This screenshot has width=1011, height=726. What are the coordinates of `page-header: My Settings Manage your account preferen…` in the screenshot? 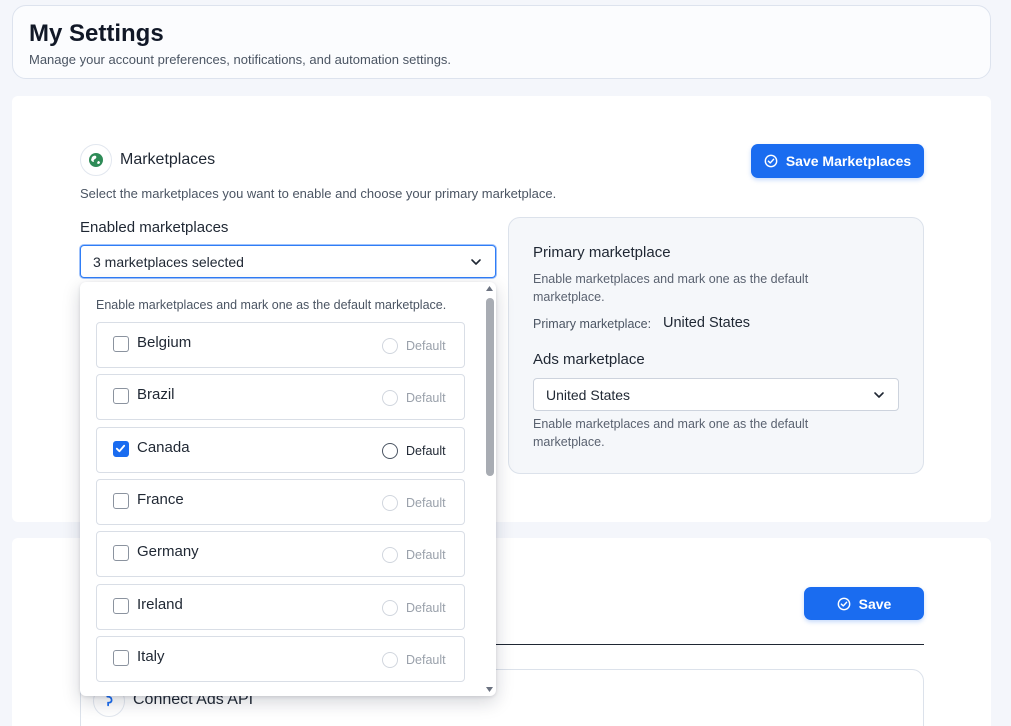 It's located at (501, 42).